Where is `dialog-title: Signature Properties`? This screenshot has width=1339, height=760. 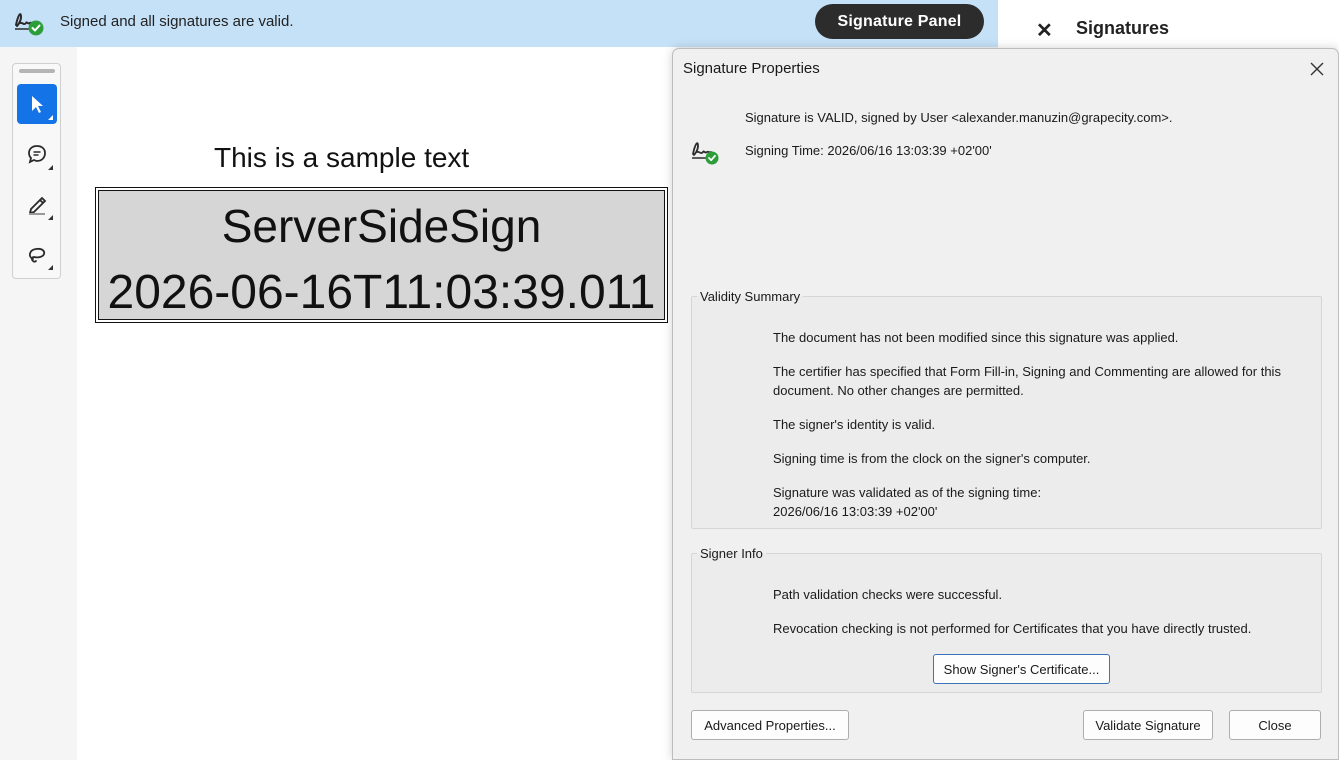 dialog-title: Signature Properties is located at coordinates (751, 68).